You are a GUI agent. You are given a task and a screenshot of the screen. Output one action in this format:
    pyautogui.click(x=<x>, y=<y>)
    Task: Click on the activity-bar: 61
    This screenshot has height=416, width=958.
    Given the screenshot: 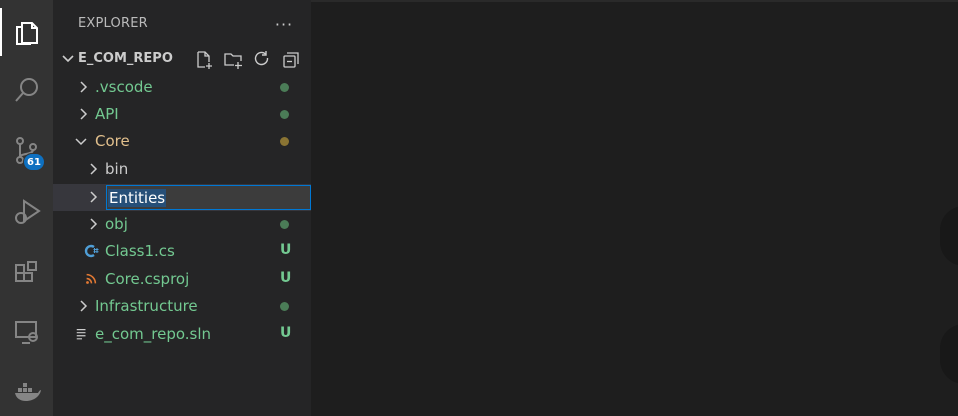 What is the action you would take?
    pyautogui.click(x=26, y=208)
    